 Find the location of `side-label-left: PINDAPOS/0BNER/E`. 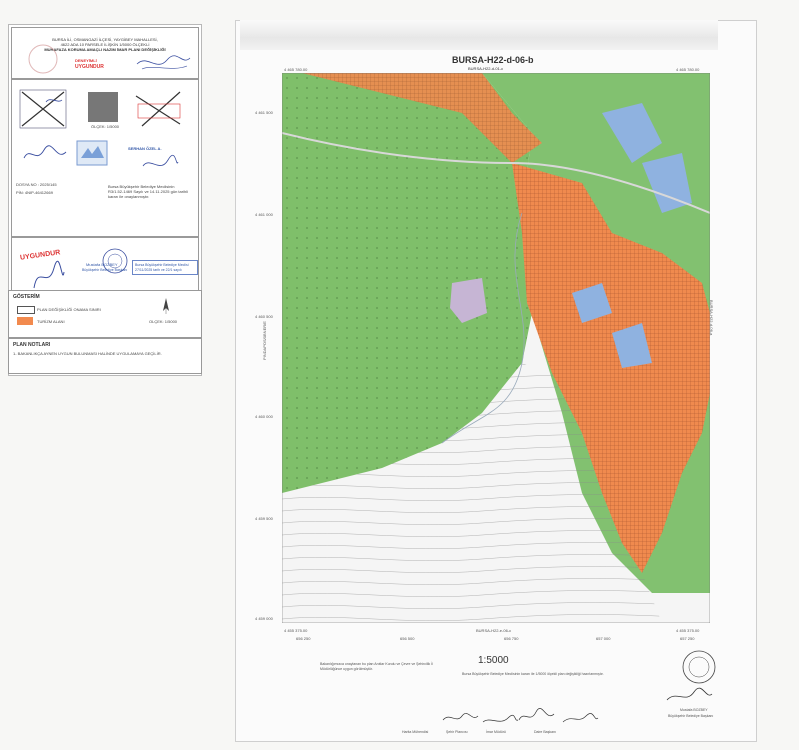

side-label-left: PINDAPOS/0BNER/E is located at coordinates (264, 340).